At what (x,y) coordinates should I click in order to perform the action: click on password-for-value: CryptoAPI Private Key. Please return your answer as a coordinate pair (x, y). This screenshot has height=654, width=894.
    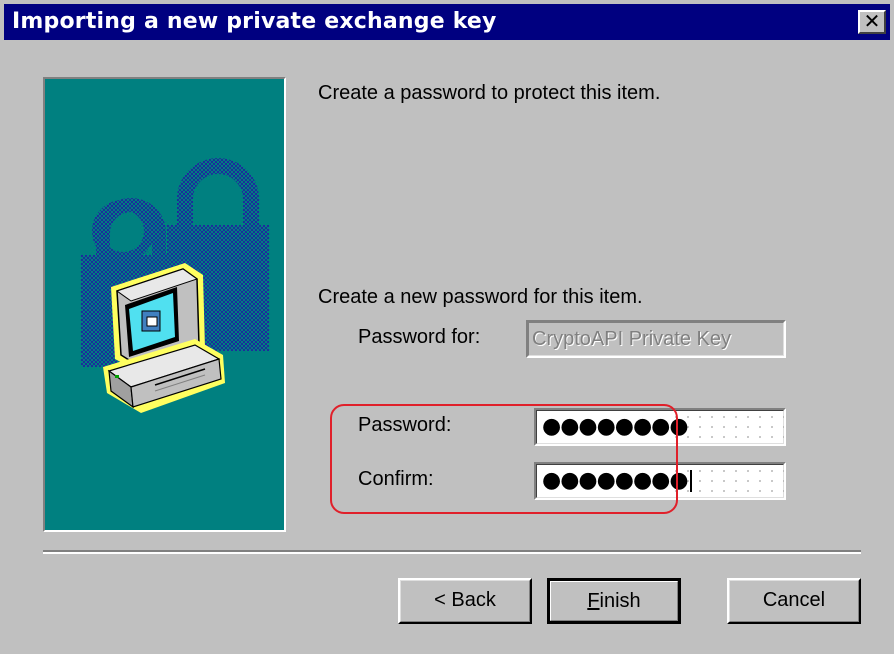
    Looking at the image, I should click on (631, 339).